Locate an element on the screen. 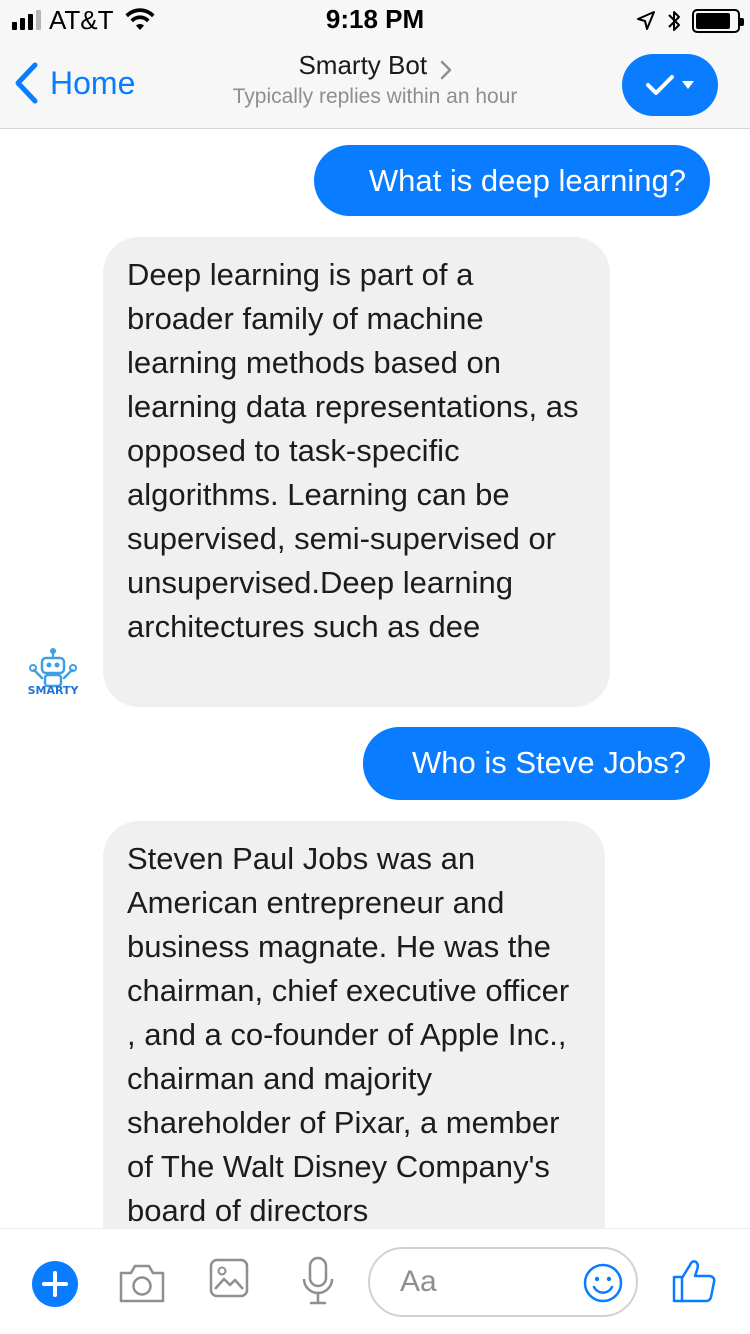 This screenshot has height=1334, width=750. conversation-title: Smarty Bot is located at coordinates (363, 65).